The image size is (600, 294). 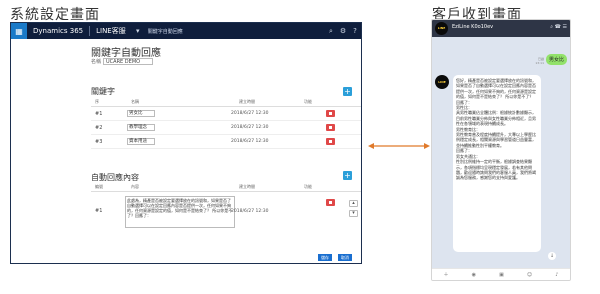 What do you see at coordinates (347, 175) in the screenshot?
I see `add-reply-button: +` at bounding box center [347, 175].